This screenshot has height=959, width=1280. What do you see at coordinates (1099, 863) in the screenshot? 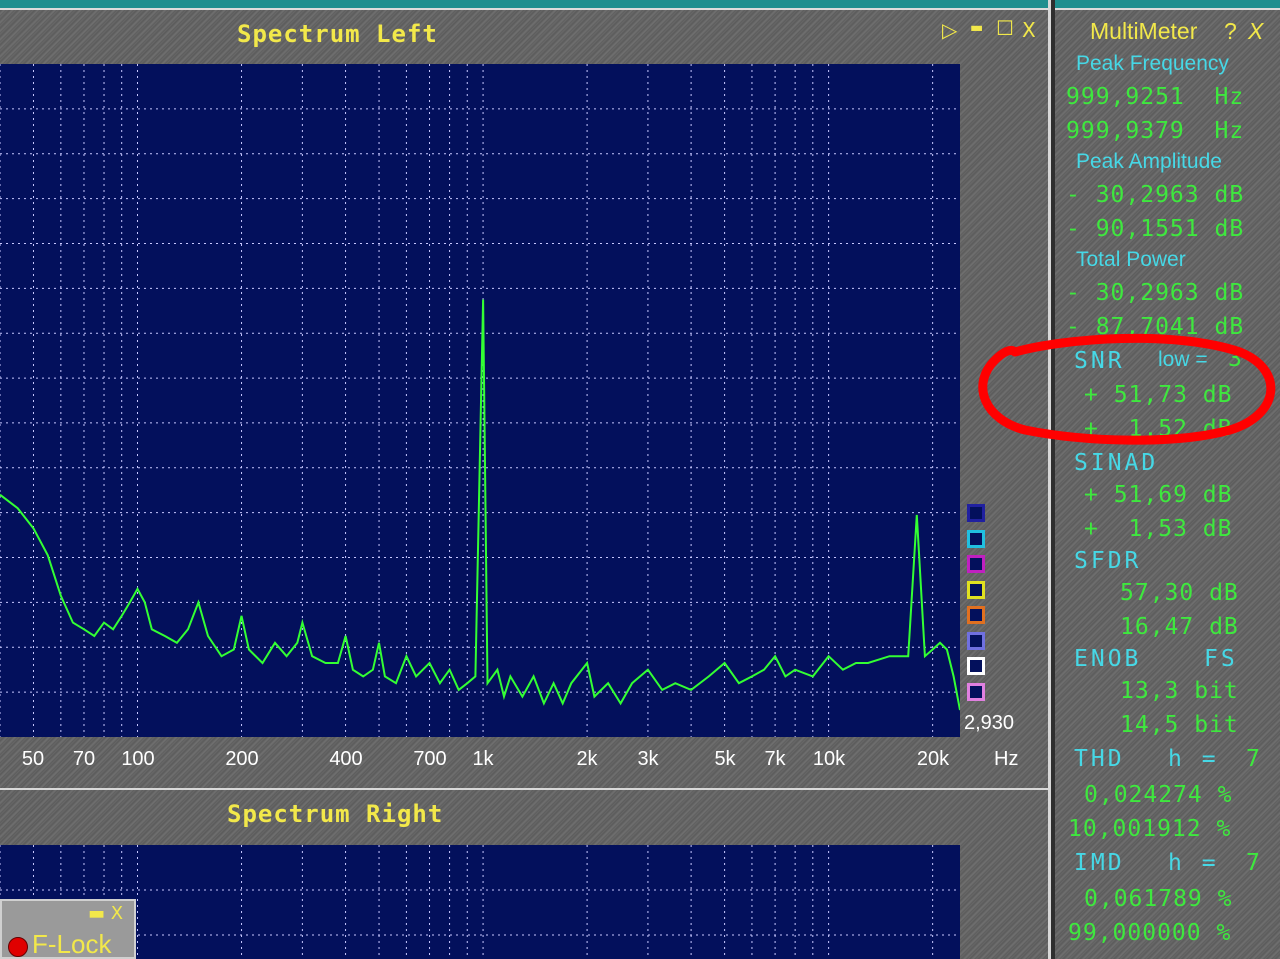
I see `imd-label: IMD` at bounding box center [1099, 863].